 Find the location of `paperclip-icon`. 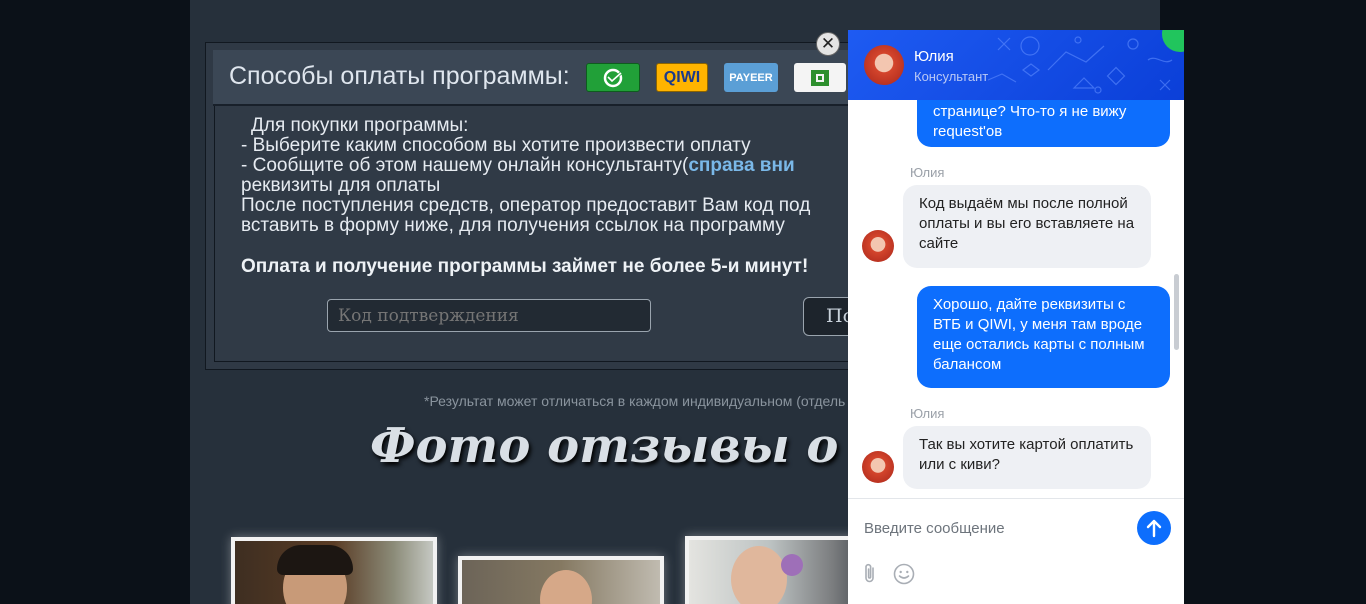

paperclip-icon is located at coordinates (870, 574).